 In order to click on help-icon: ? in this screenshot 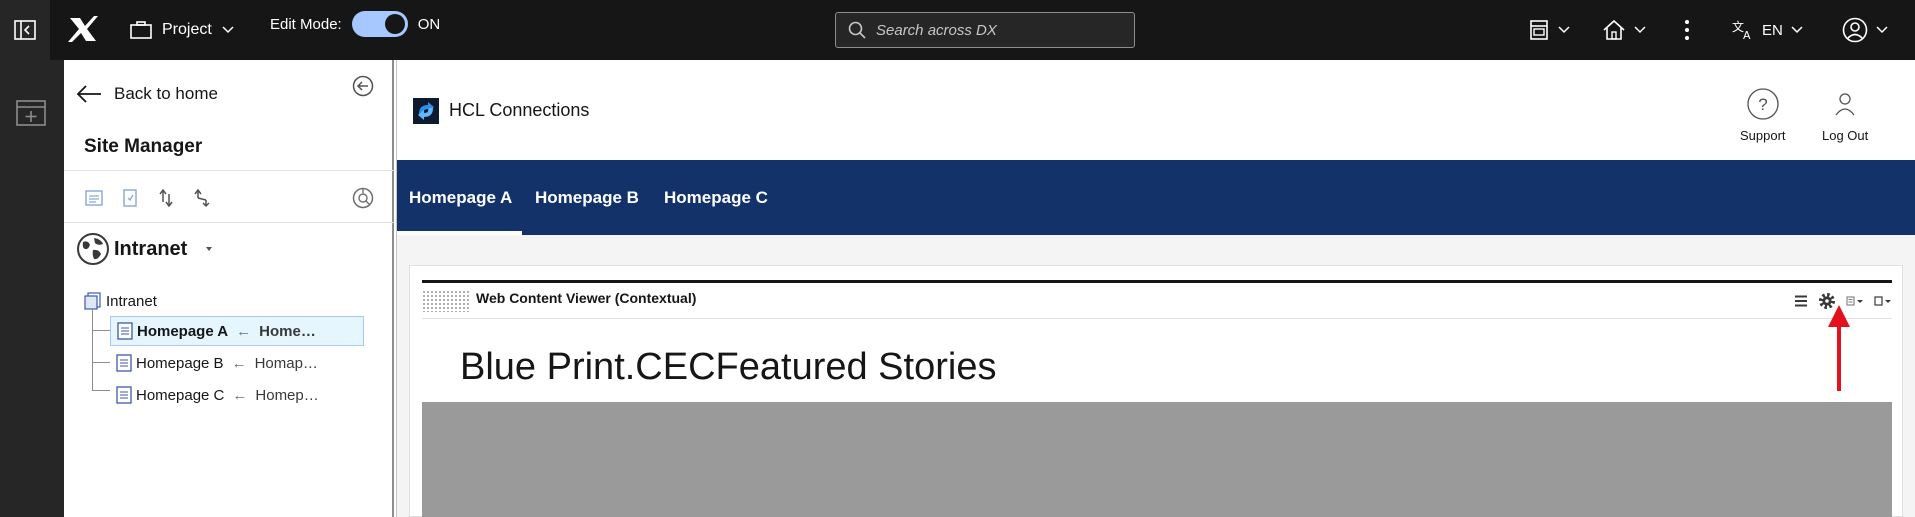, I will do `click(1763, 104)`.